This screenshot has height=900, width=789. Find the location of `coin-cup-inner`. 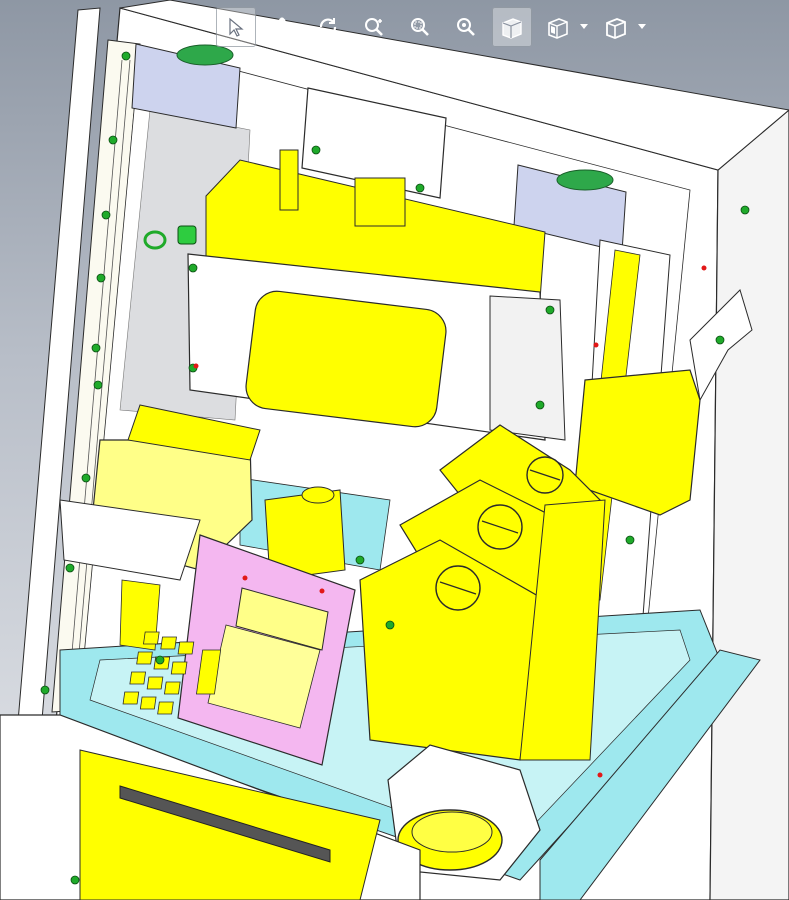

coin-cup-inner is located at coordinates (452, 832).